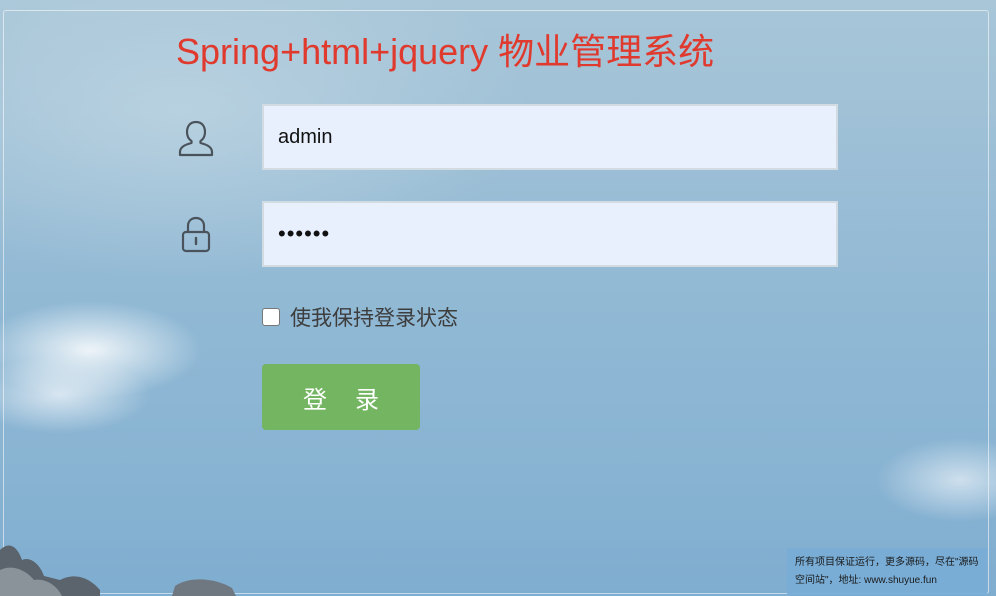 The height and width of the screenshot is (596, 996). Describe the element at coordinates (445, 51) in the screenshot. I see `page-title: Spring+html+jquery 物业管理系统` at that location.